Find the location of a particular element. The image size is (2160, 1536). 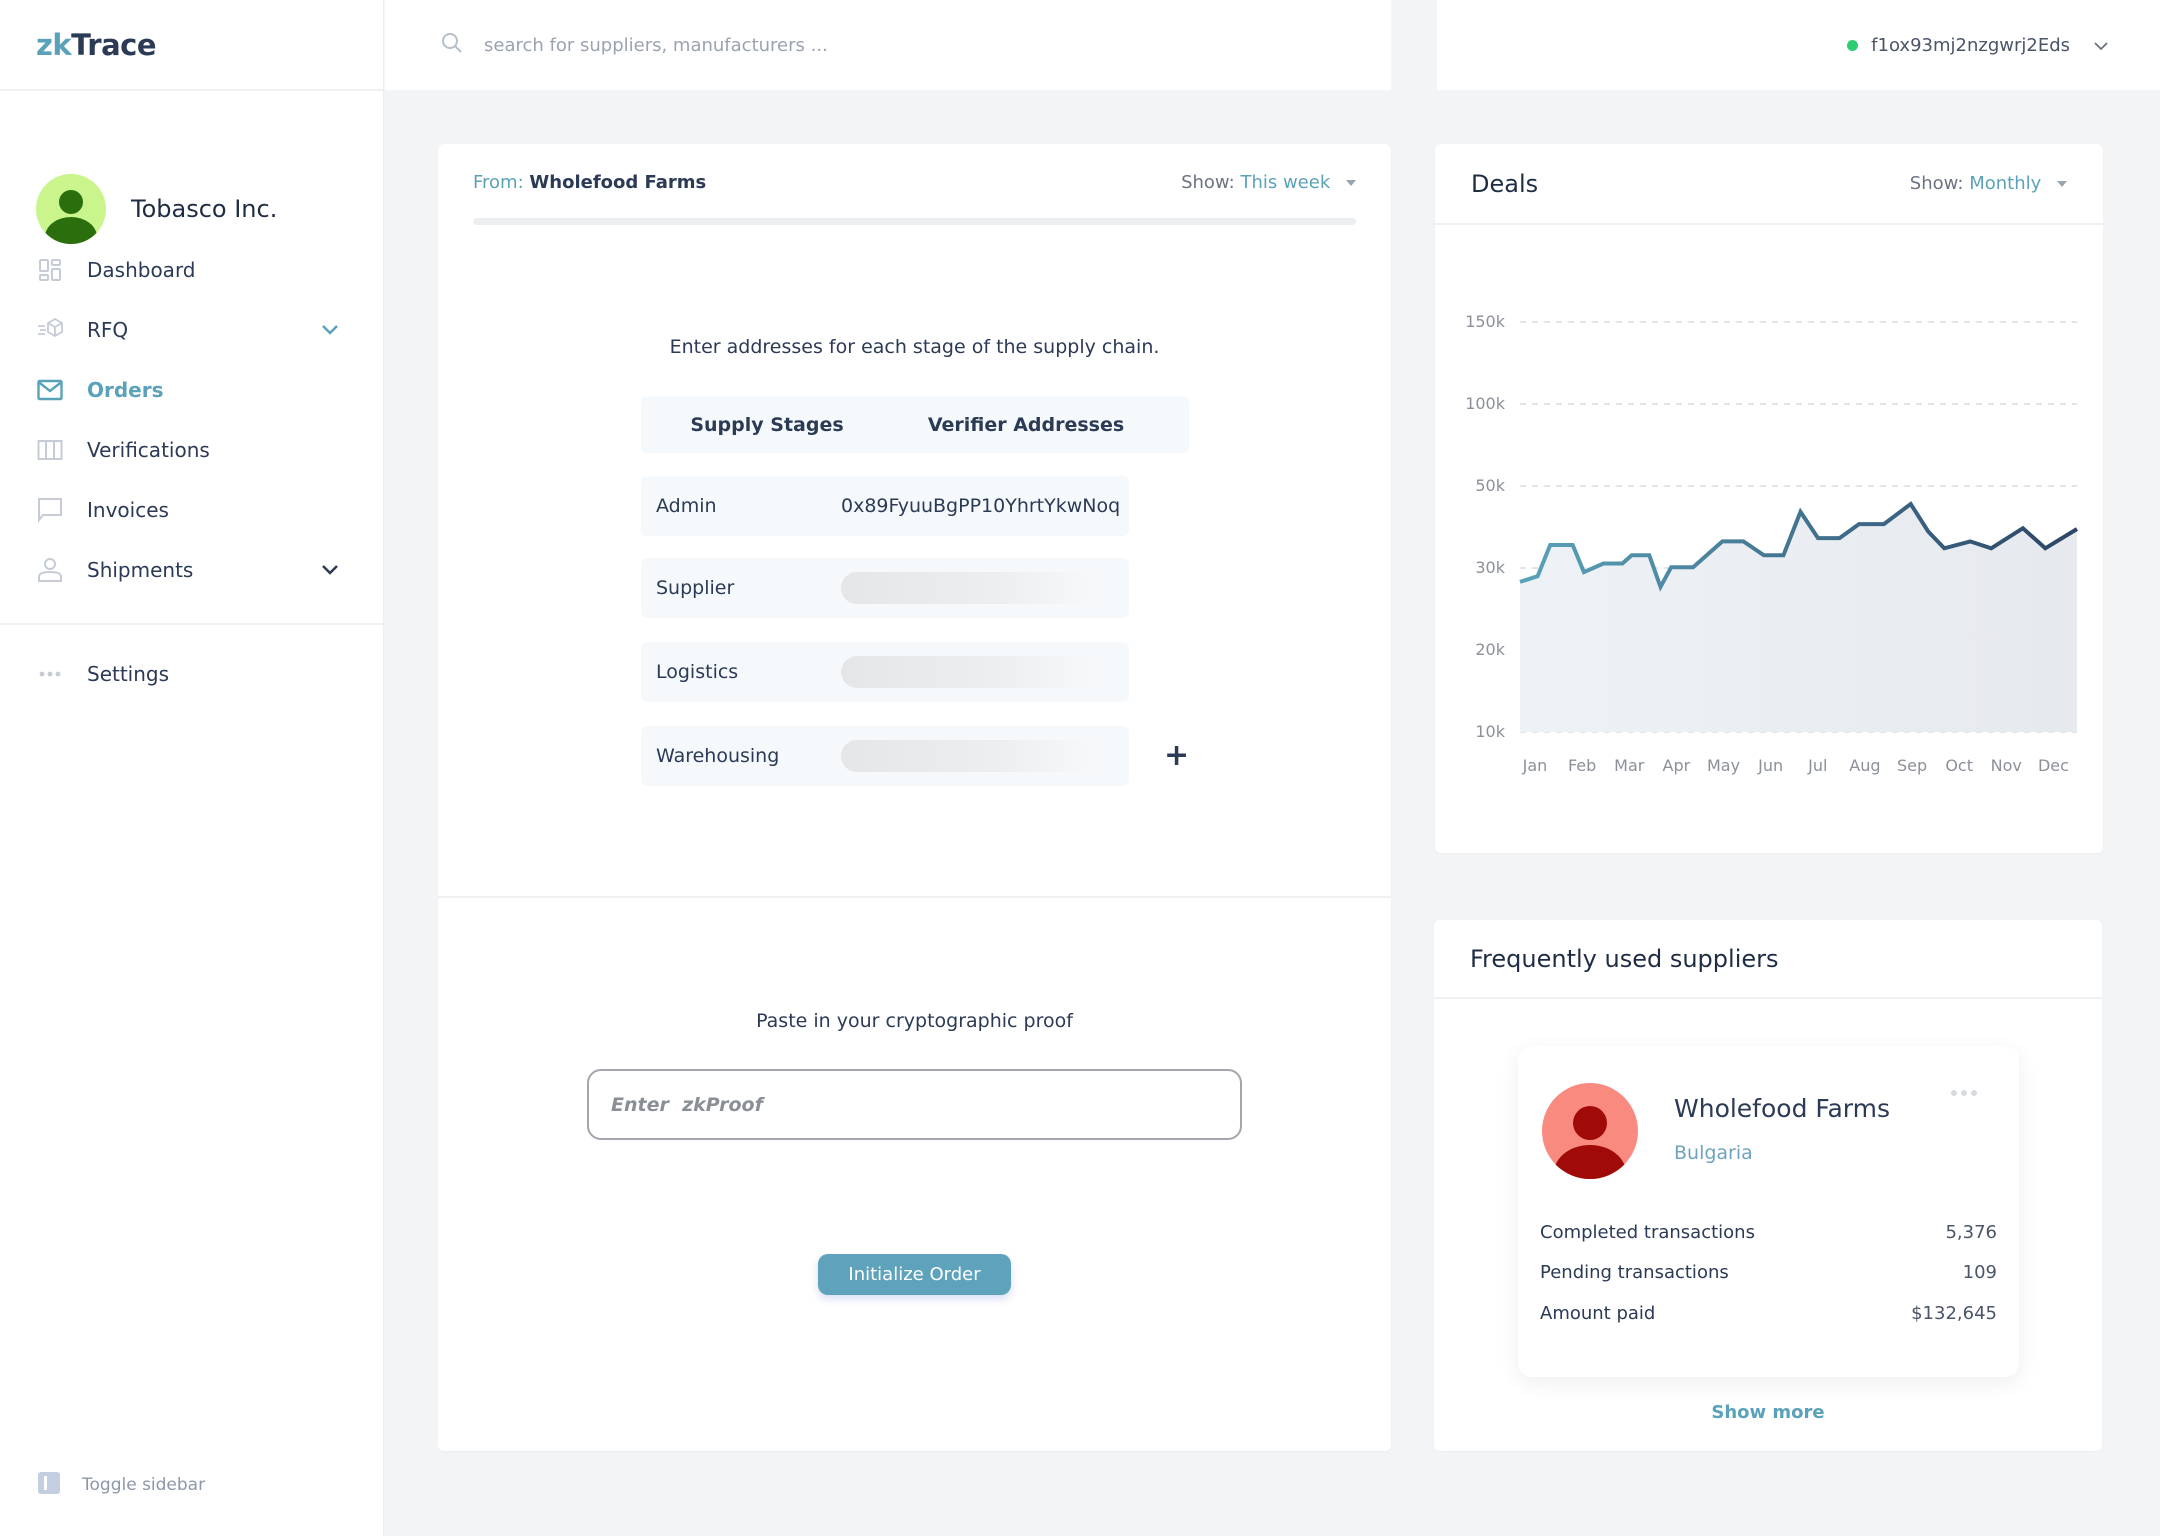

x-tick-label: Jul is located at coordinates (1817, 765).